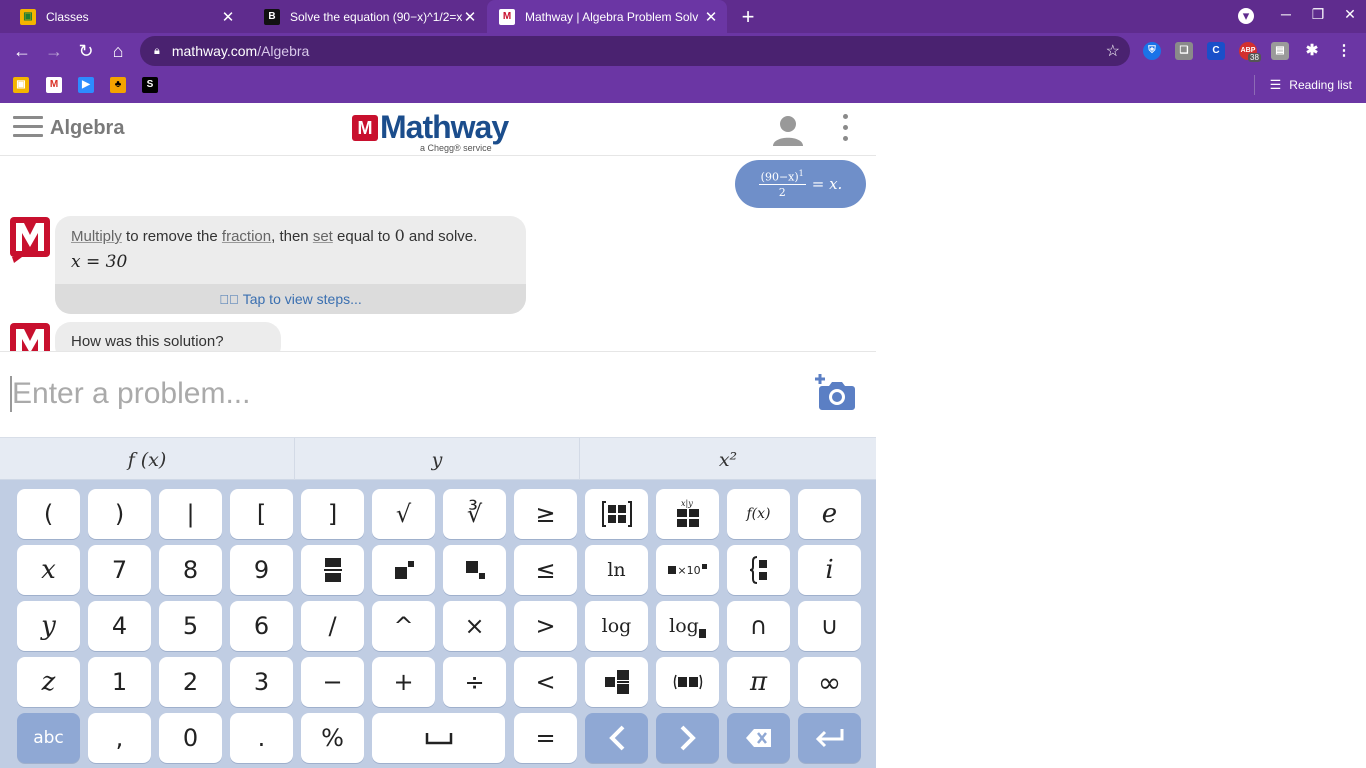 This screenshot has width=1366, height=768. What do you see at coordinates (1286, 14) in the screenshot?
I see `minimize-icon: ─` at bounding box center [1286, 14].